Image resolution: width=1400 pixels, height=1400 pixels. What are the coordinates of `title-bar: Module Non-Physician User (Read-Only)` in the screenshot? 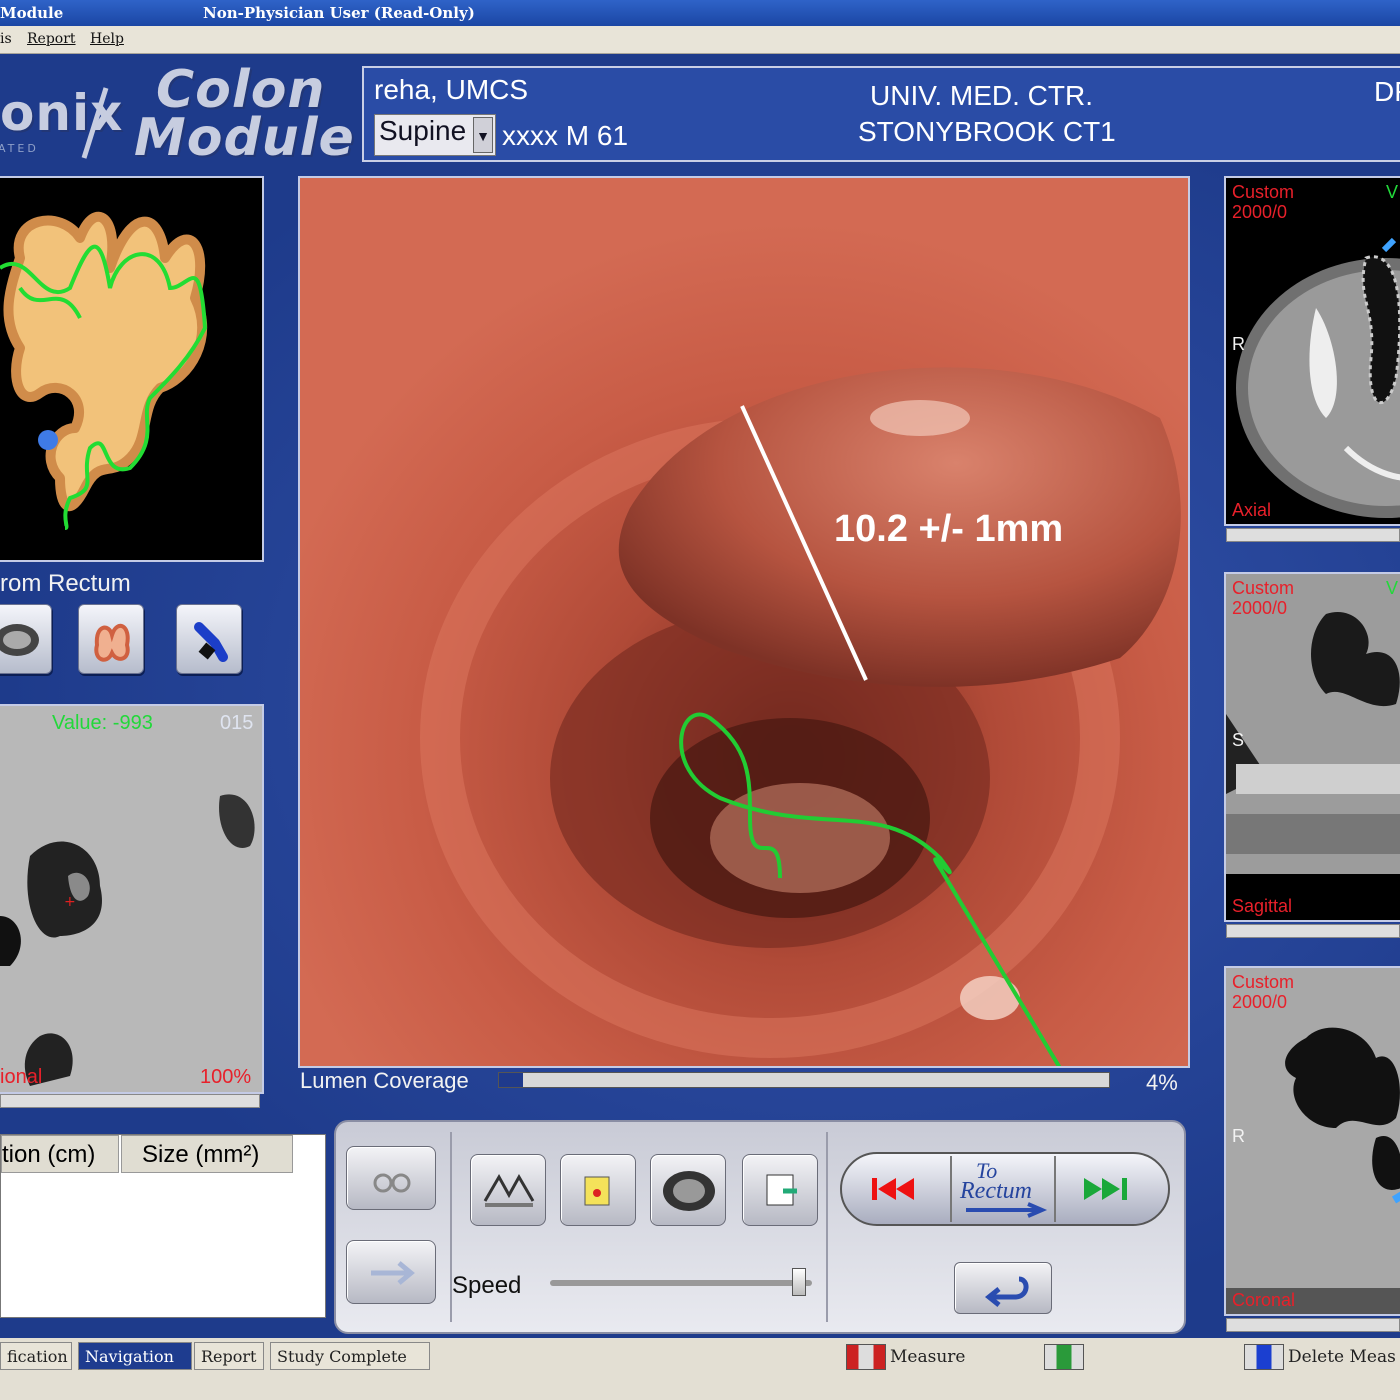 It's located at (700, 13).